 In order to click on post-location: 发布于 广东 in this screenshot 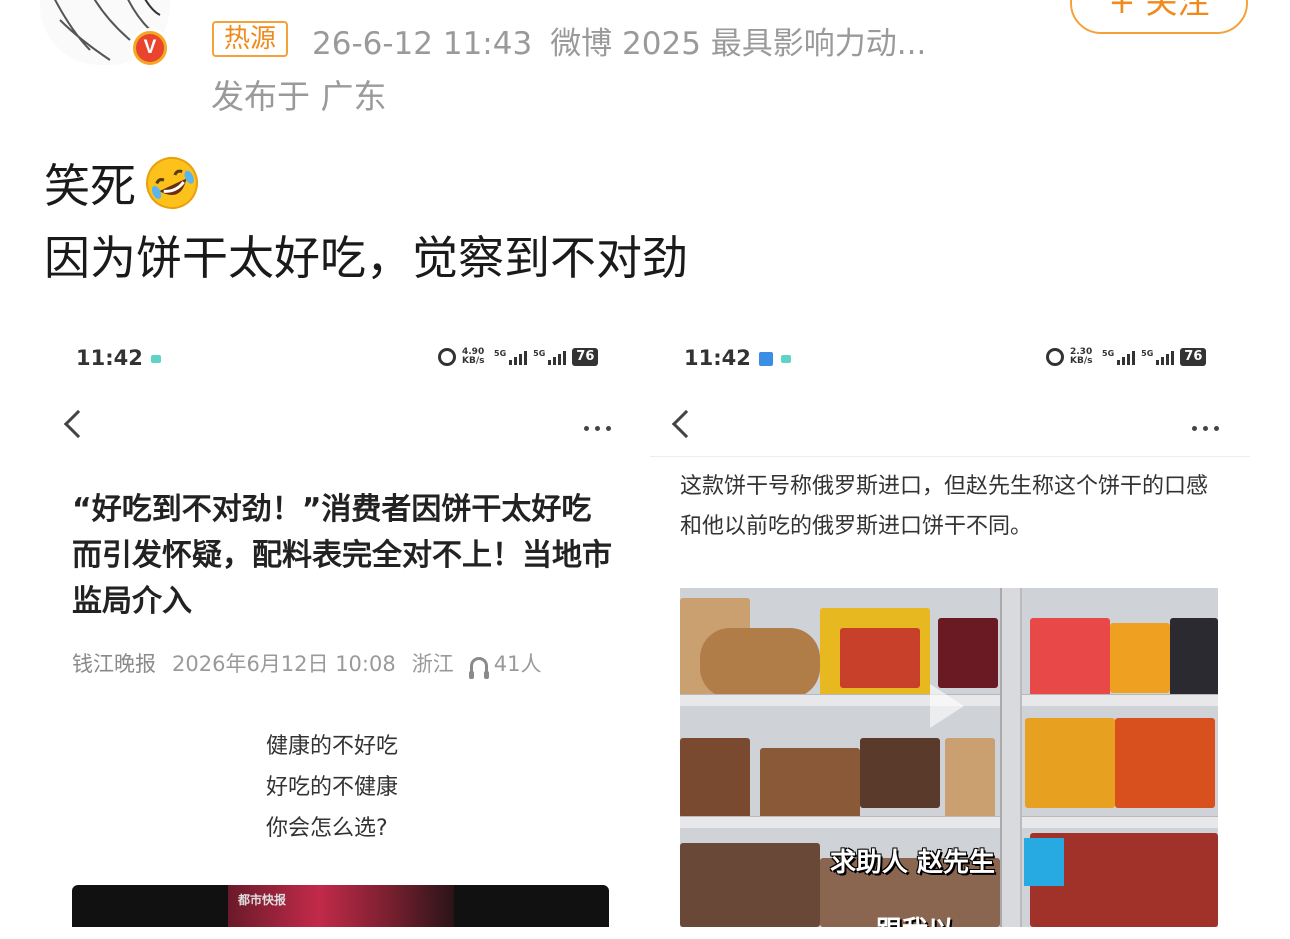, I will do `click(299, 96)`.